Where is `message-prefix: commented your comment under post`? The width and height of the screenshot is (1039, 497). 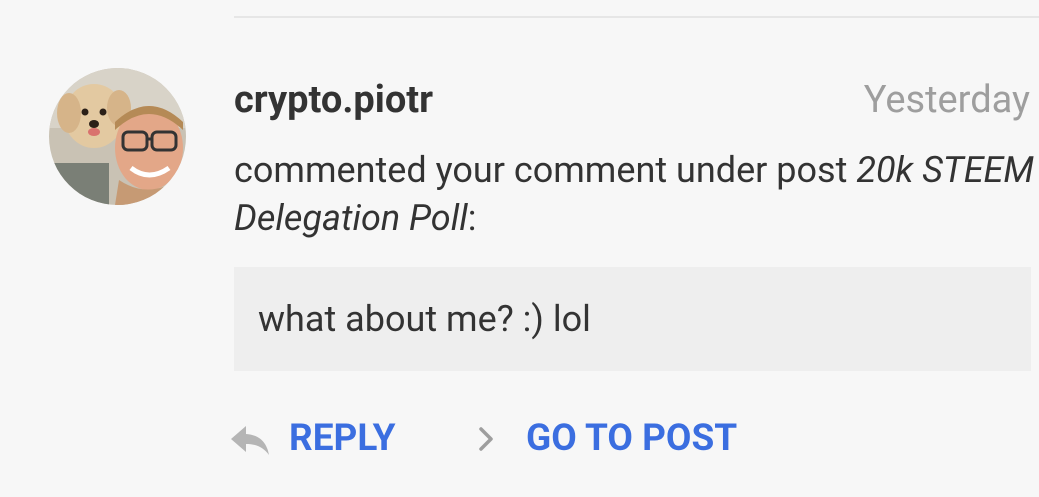 message-prefix: commented your comment under post is located at coordinates (545, 170).